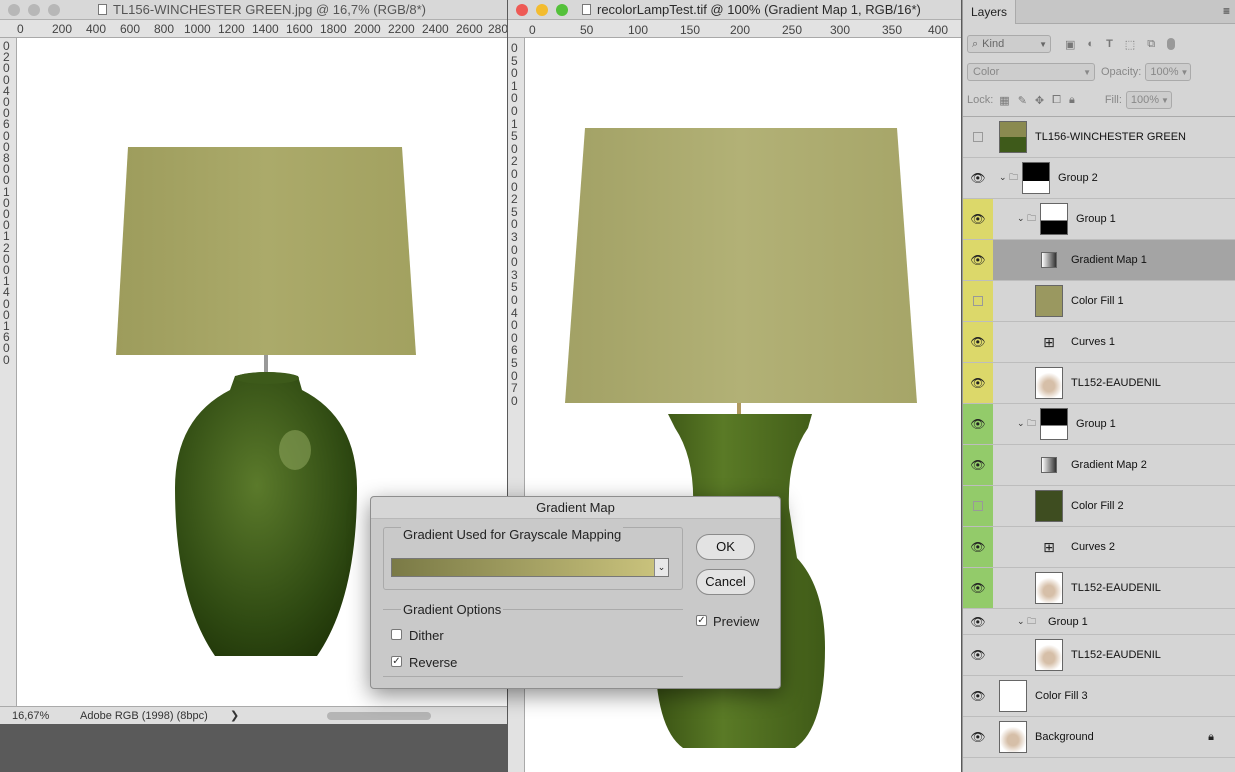 This screenshot has width=1235, height=772. What do you see at coordinates (725, 547) in the screenshot?
I see `ok-button: OK` at bounding box center [725, 547].